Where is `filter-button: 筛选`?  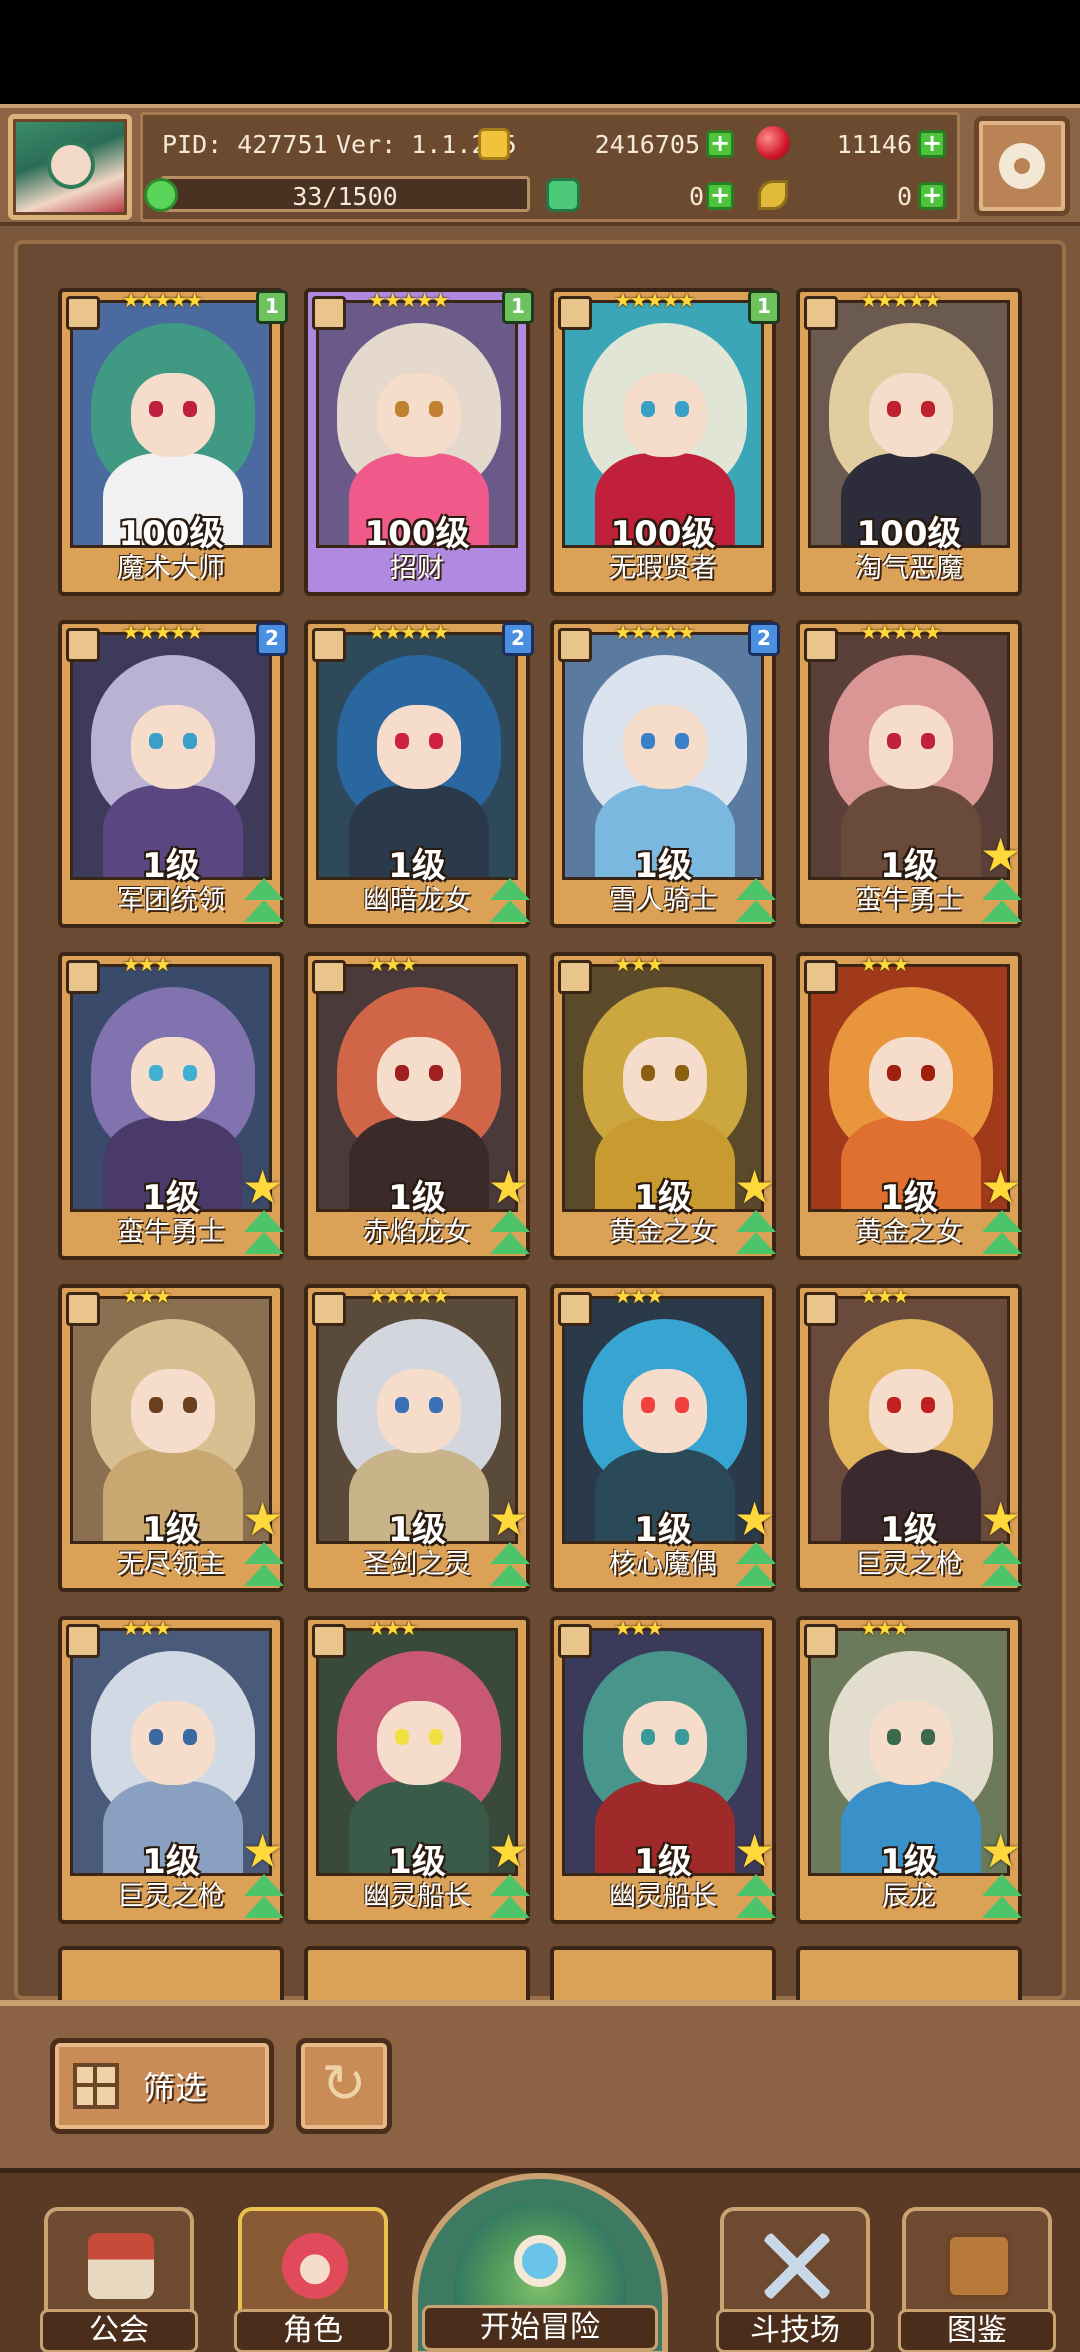
filter-button: 筛选 is located at coordinates (162, 2086).